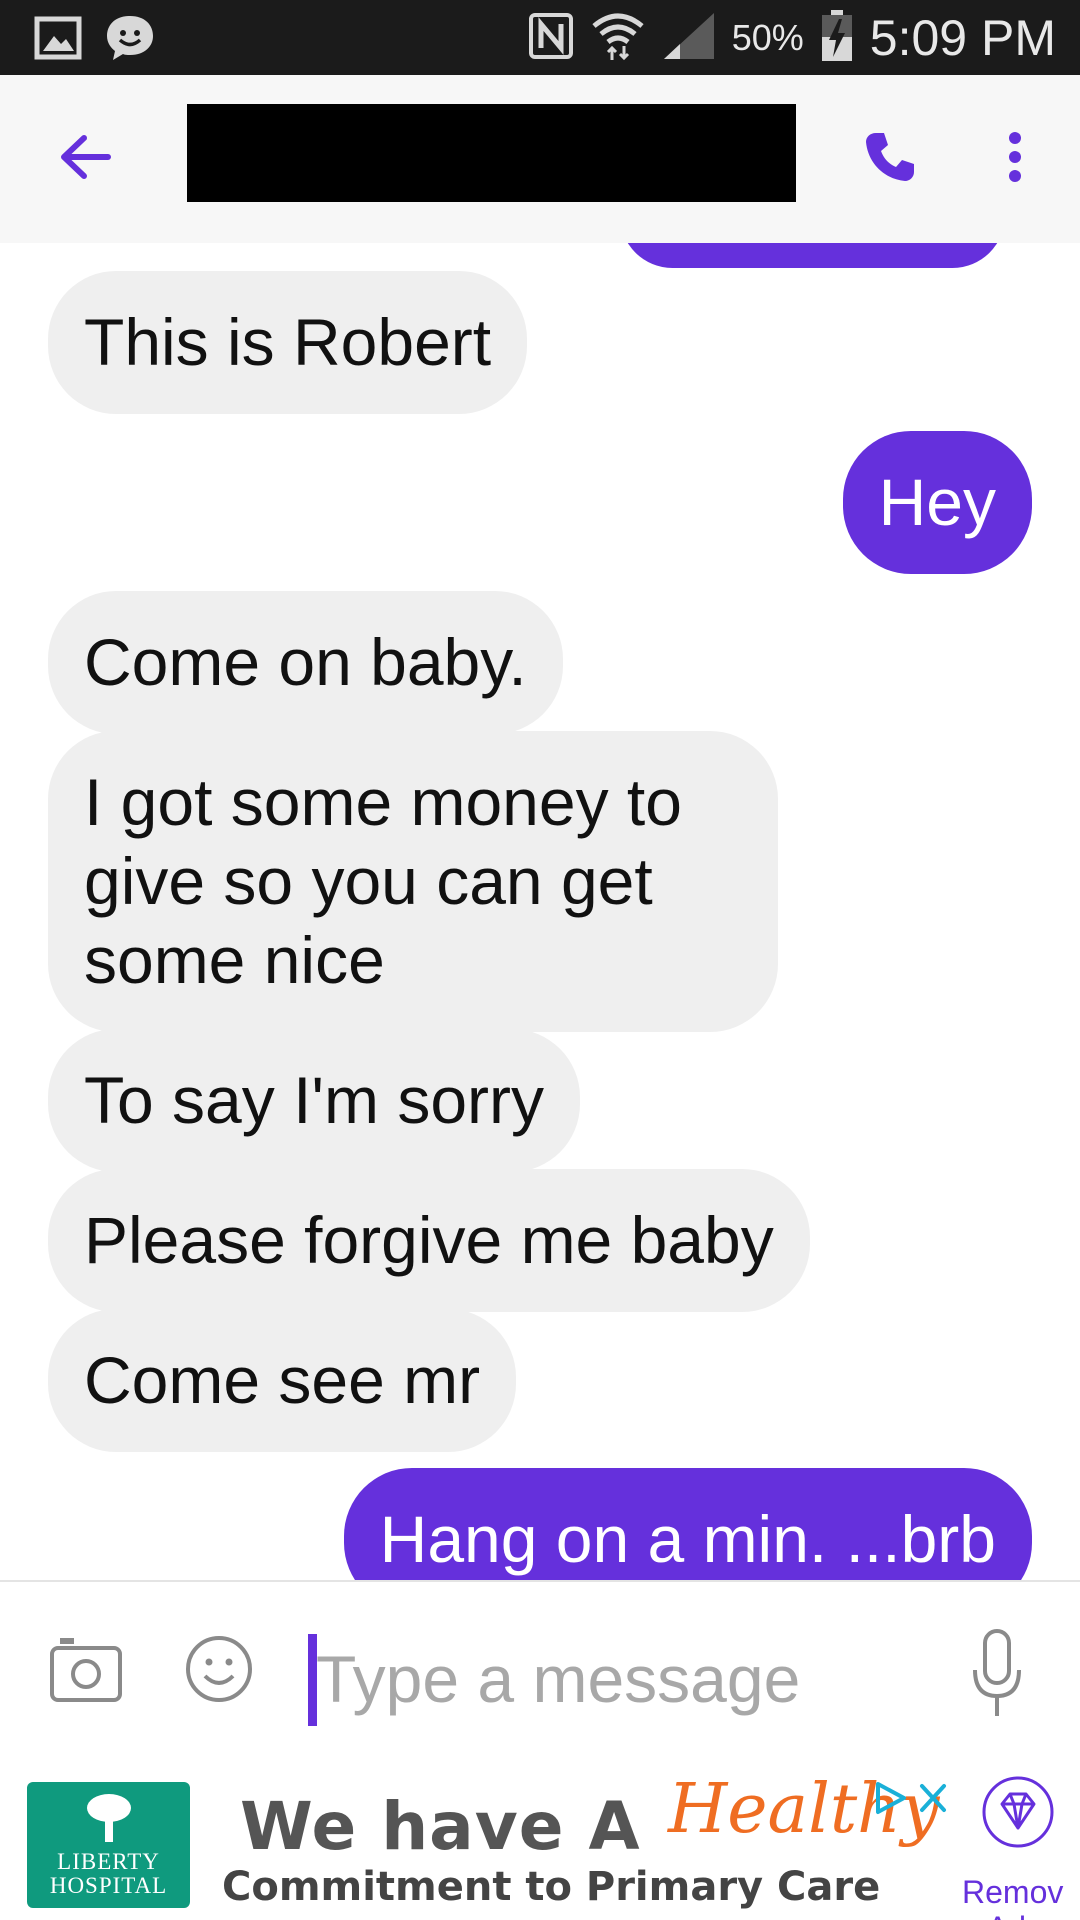 The height and width of the screenshot is (1920, 1080). I want to click on emoji-button, so click(220, 1670).